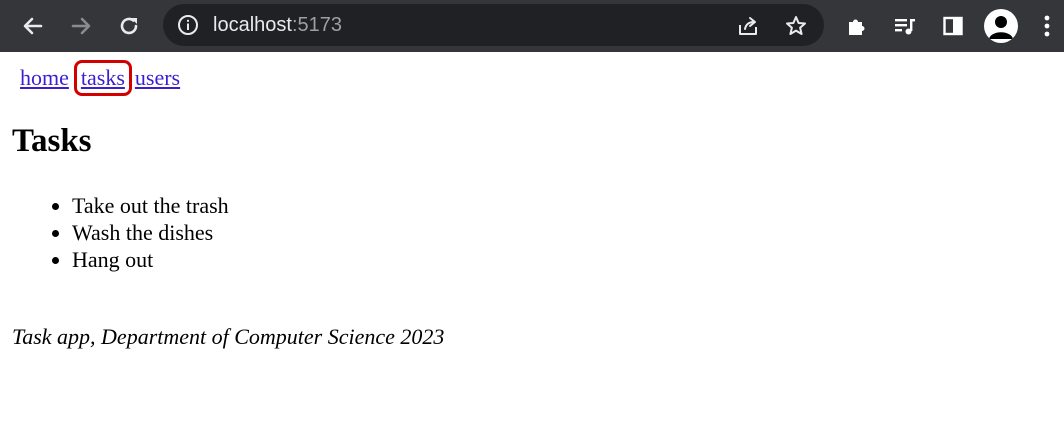  What do you see at coordinates (188, 25) in the screenshot?
I see `info-icon` at bounding box center [188, 25].